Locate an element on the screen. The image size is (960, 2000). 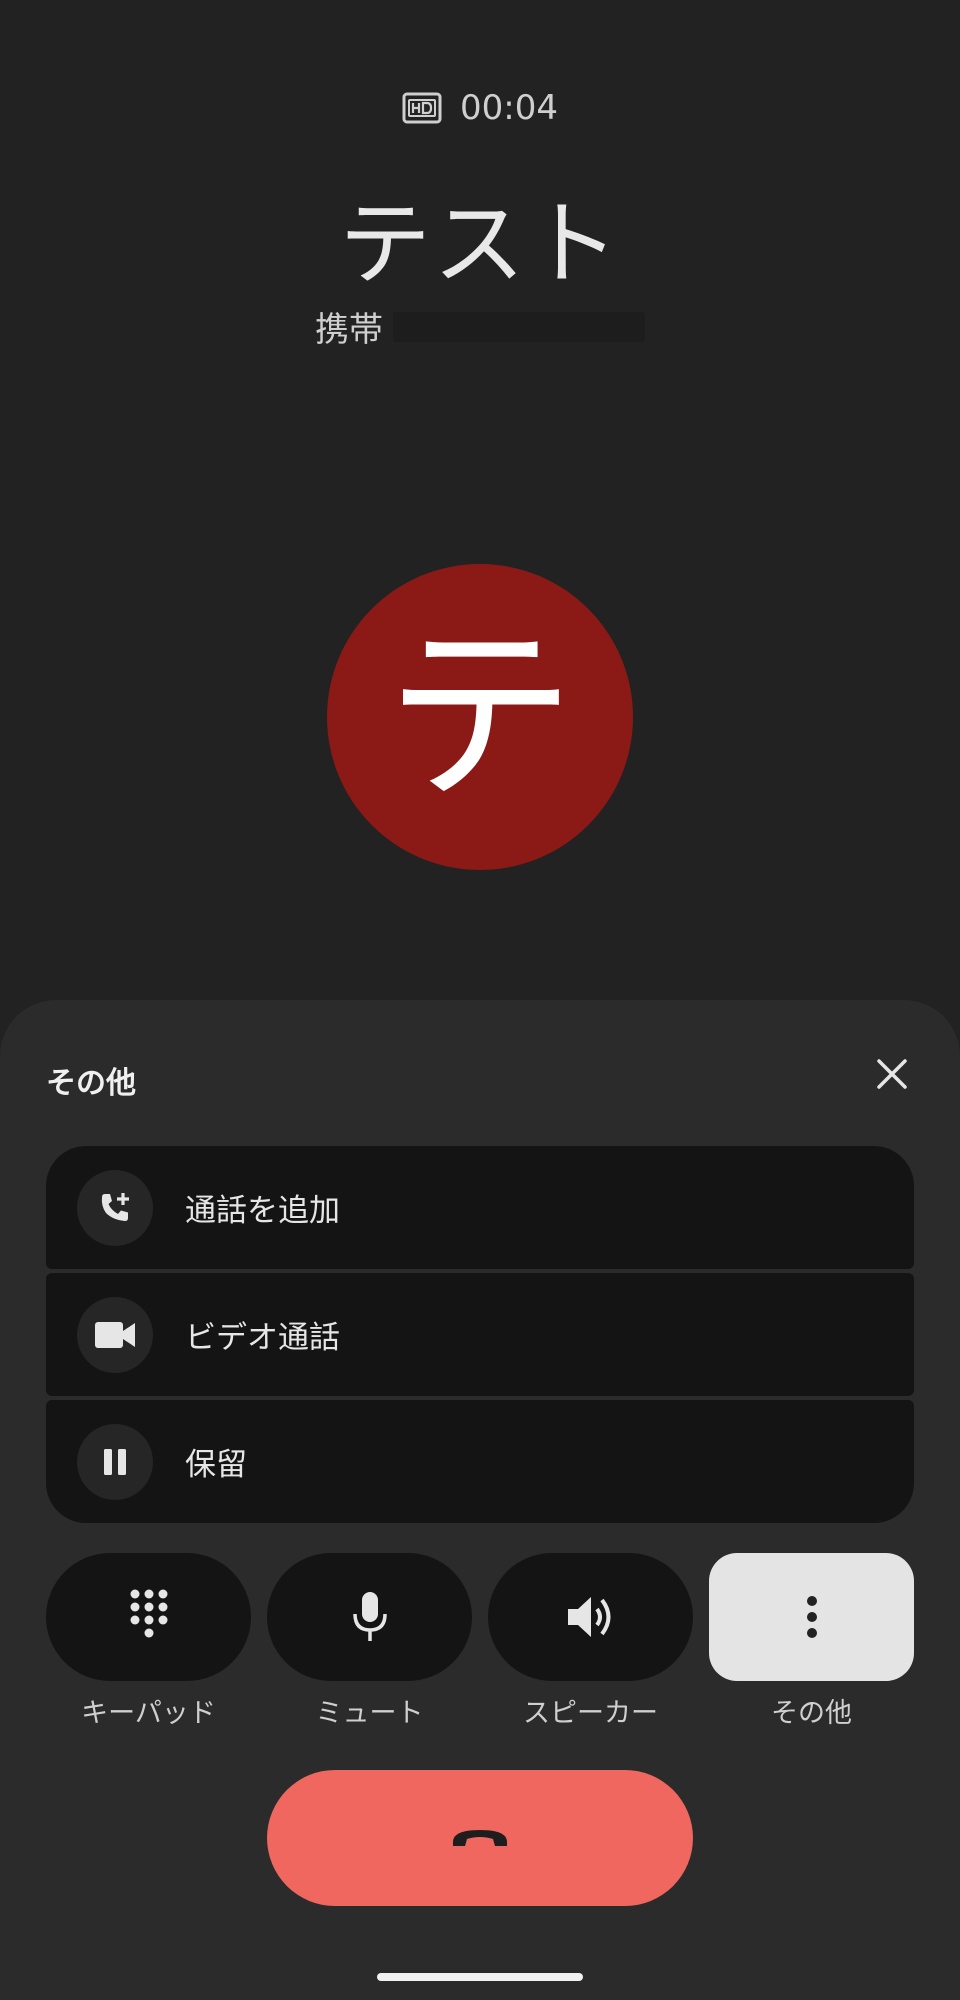
more-vert-icon is located at coordinates (811, 1617).